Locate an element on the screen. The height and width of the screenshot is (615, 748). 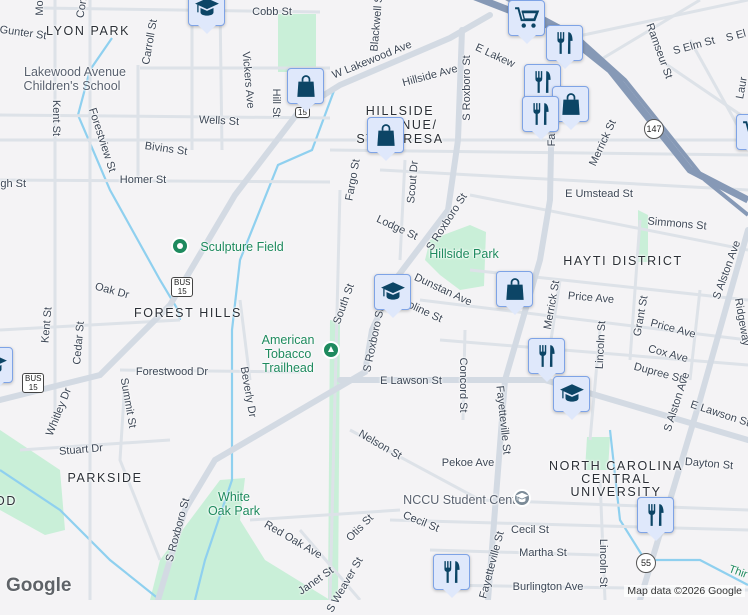
area-hayti: HAYTI DISTRICT is located at coordinates (622, 261).